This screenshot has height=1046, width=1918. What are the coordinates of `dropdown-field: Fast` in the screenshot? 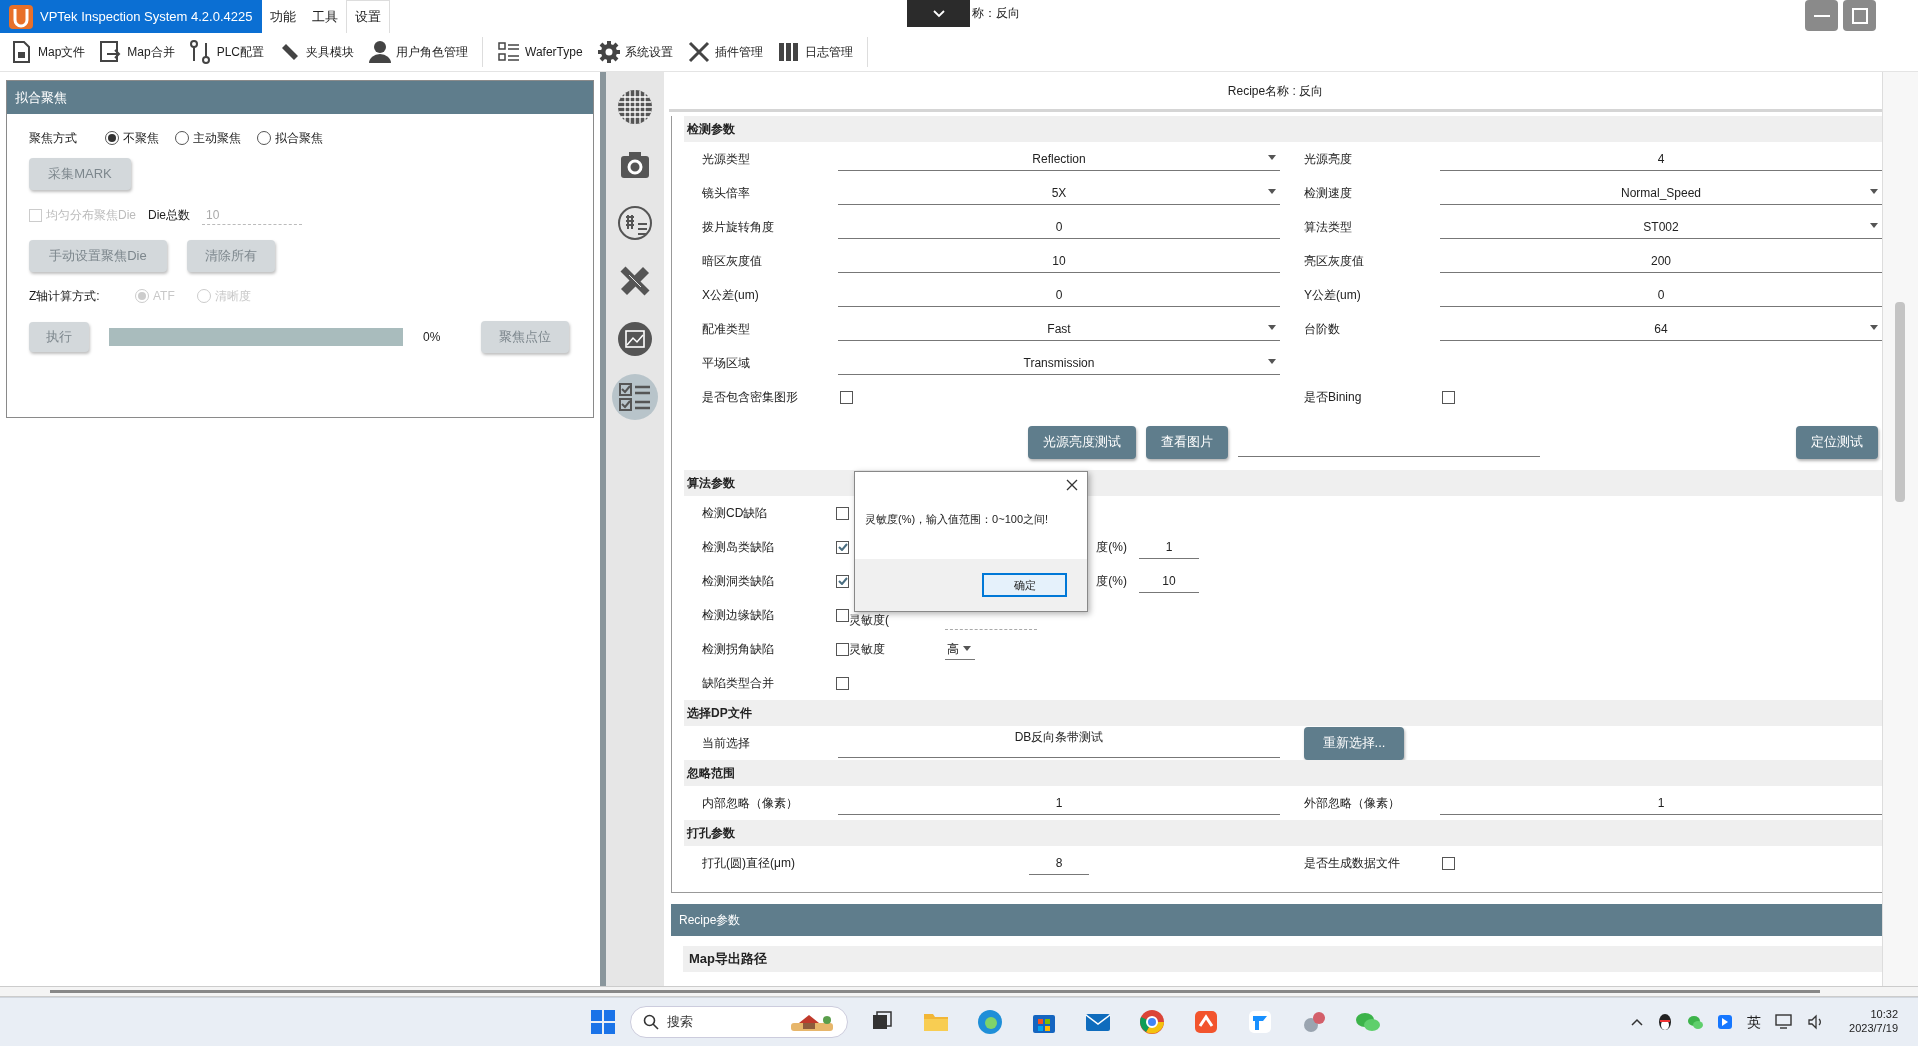 It's located at (1059, 329).